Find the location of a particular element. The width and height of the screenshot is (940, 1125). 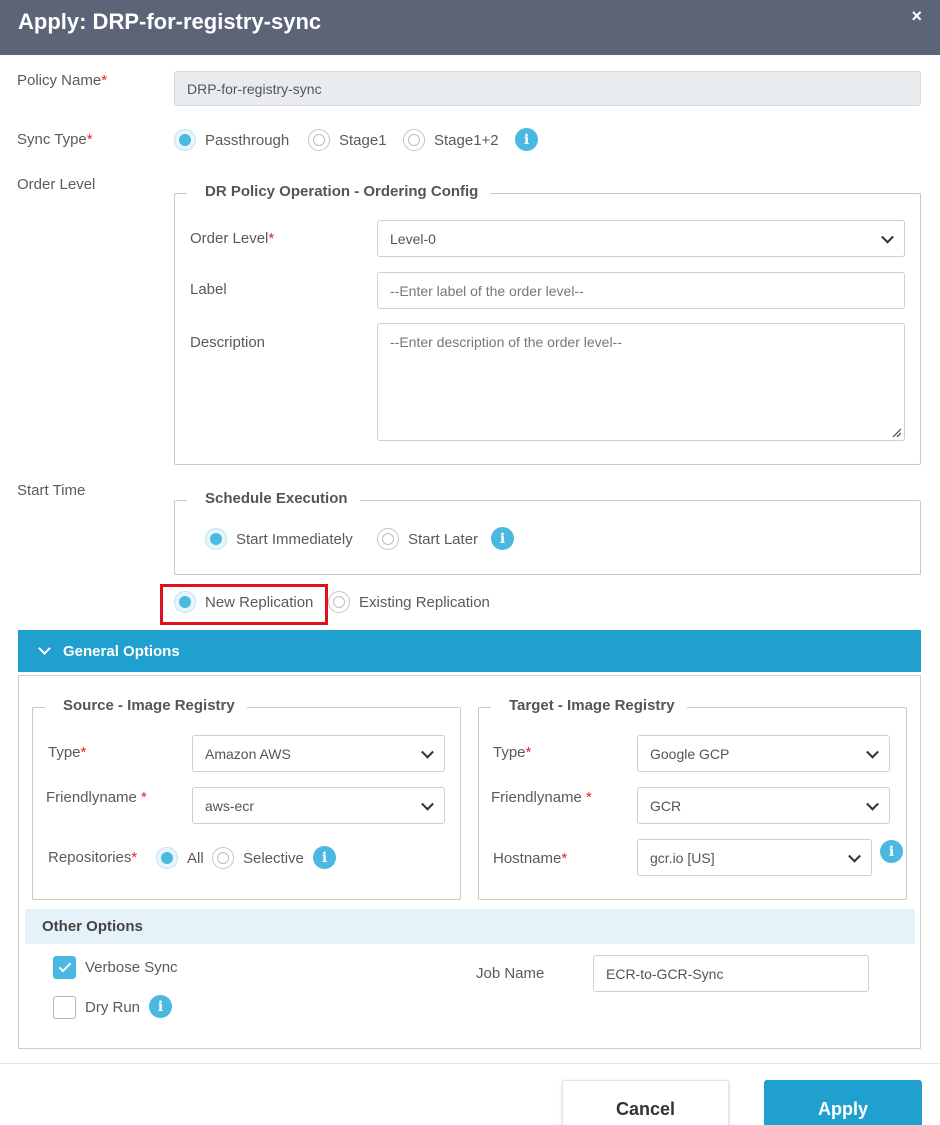

target-friendlyname-select: GCR is located at coordinates (763, 805).